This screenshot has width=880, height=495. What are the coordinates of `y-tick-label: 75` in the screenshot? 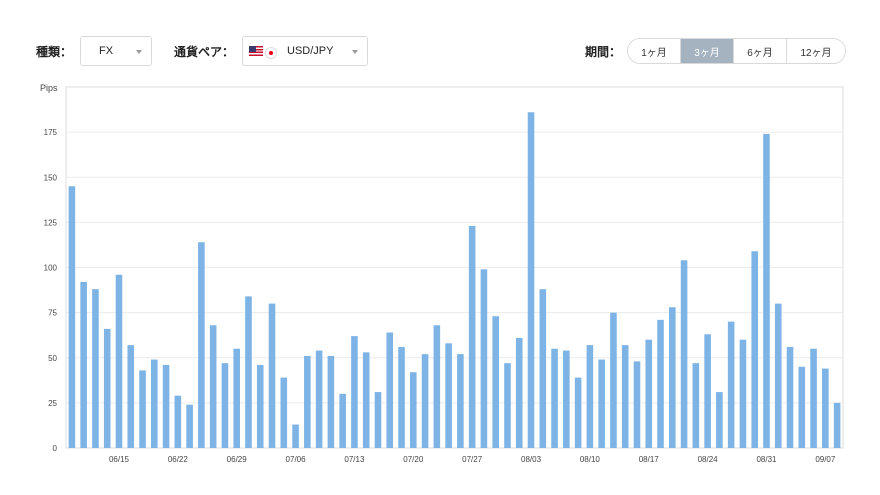 It's located at (52, 313).